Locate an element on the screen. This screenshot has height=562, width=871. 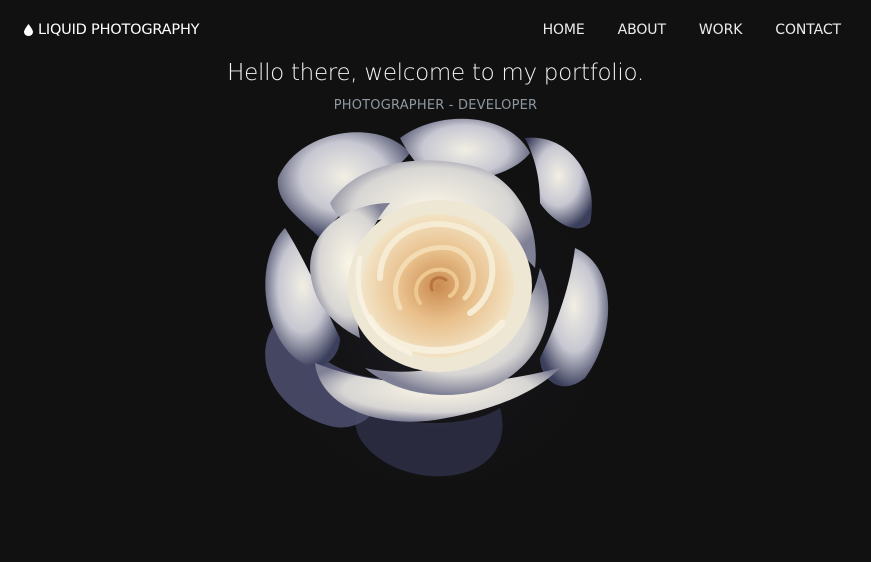
hero-title: Hello there, welcome to my portfolio. is located at coordinates (435, 73).